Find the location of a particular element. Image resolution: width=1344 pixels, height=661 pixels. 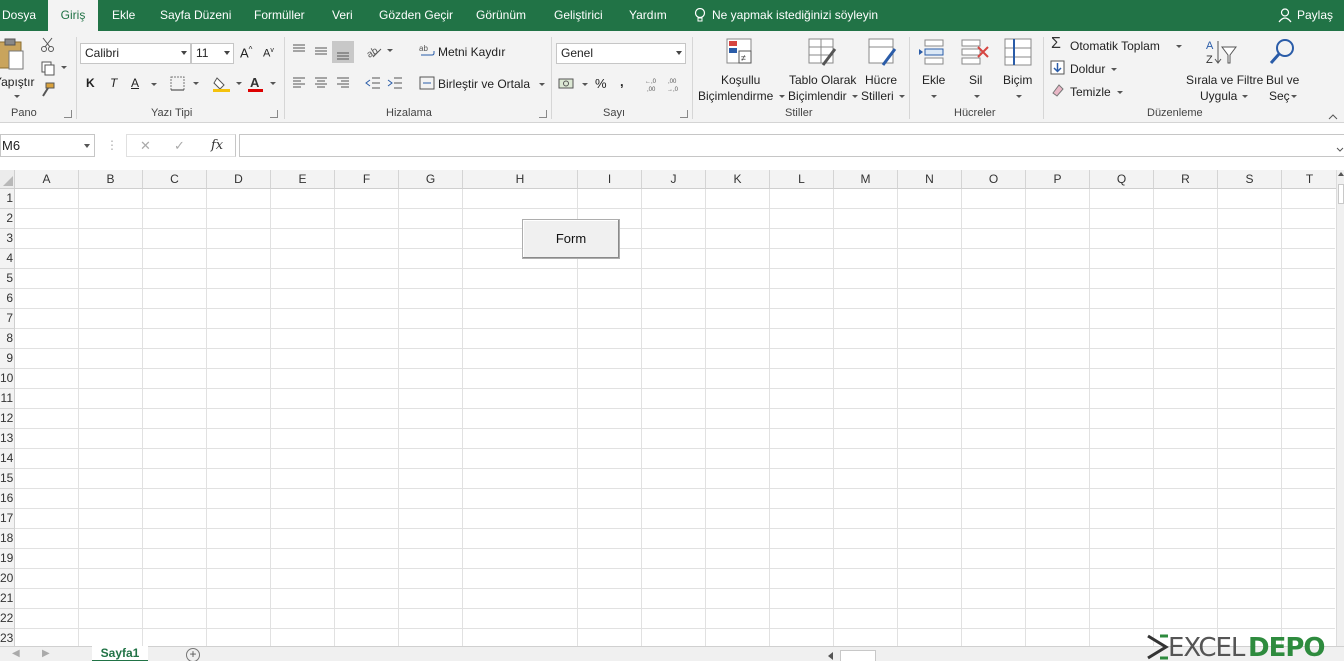

sort-filter-button: AZ Sırala ve Filtre Uygula is located at coordinates (1223, 71).